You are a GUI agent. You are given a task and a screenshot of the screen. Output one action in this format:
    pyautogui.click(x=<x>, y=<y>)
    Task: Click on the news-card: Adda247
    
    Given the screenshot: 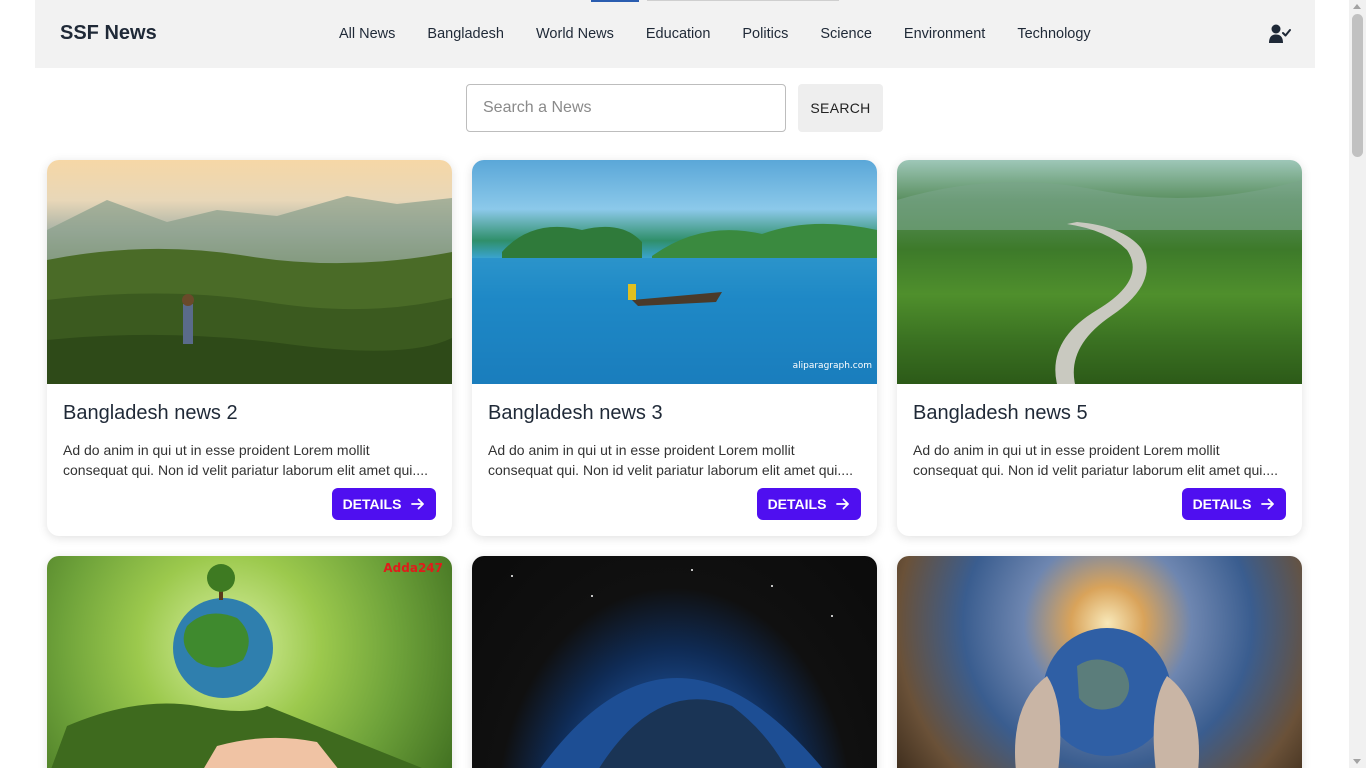 What is the action you would take?
    pyautogui.click(x=249, y=662)
    